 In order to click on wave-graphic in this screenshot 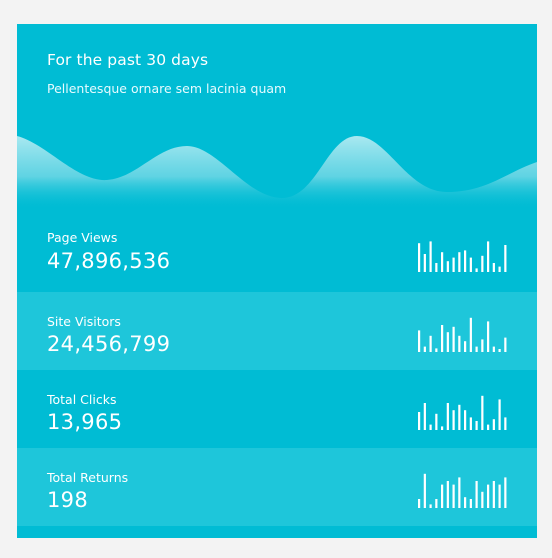, I will do `click(277, 173)`.